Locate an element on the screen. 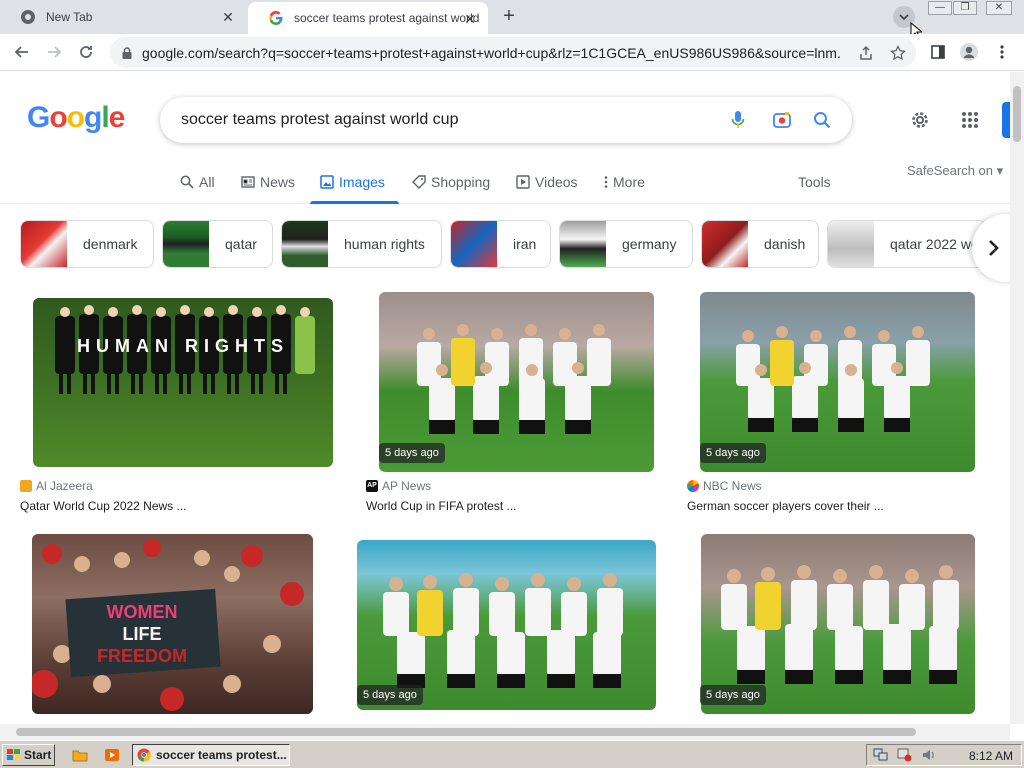 This screenshot has height=768, width=1024. lens-search-button is located at coordinates (782, 120).